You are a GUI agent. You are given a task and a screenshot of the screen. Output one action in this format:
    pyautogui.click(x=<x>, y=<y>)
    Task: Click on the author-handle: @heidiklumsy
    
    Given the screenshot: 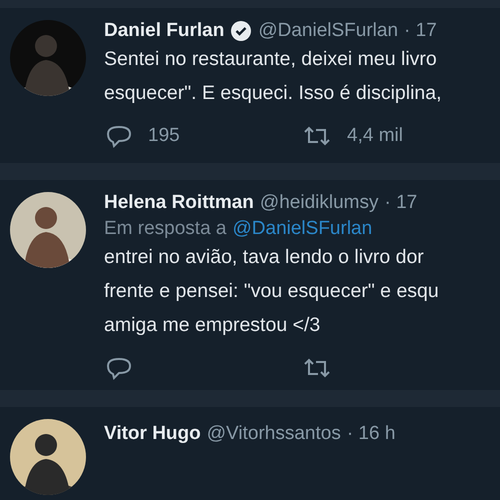 What is the action you would take?
    pyautogui.click(x=319, y=203)
    